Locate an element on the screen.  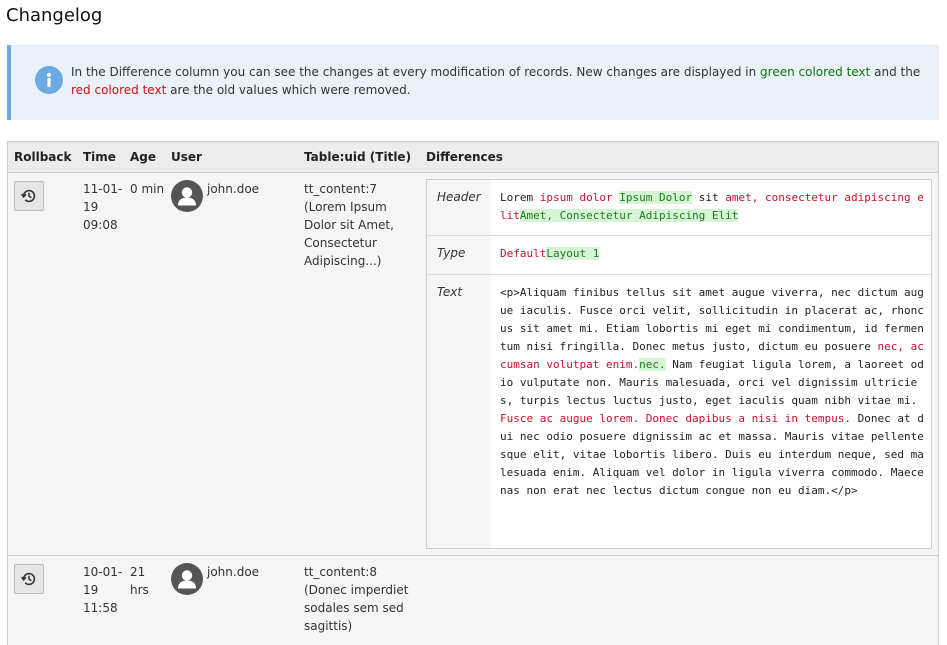
unchanged-text: Lorem is located at coordinates (520, 197).